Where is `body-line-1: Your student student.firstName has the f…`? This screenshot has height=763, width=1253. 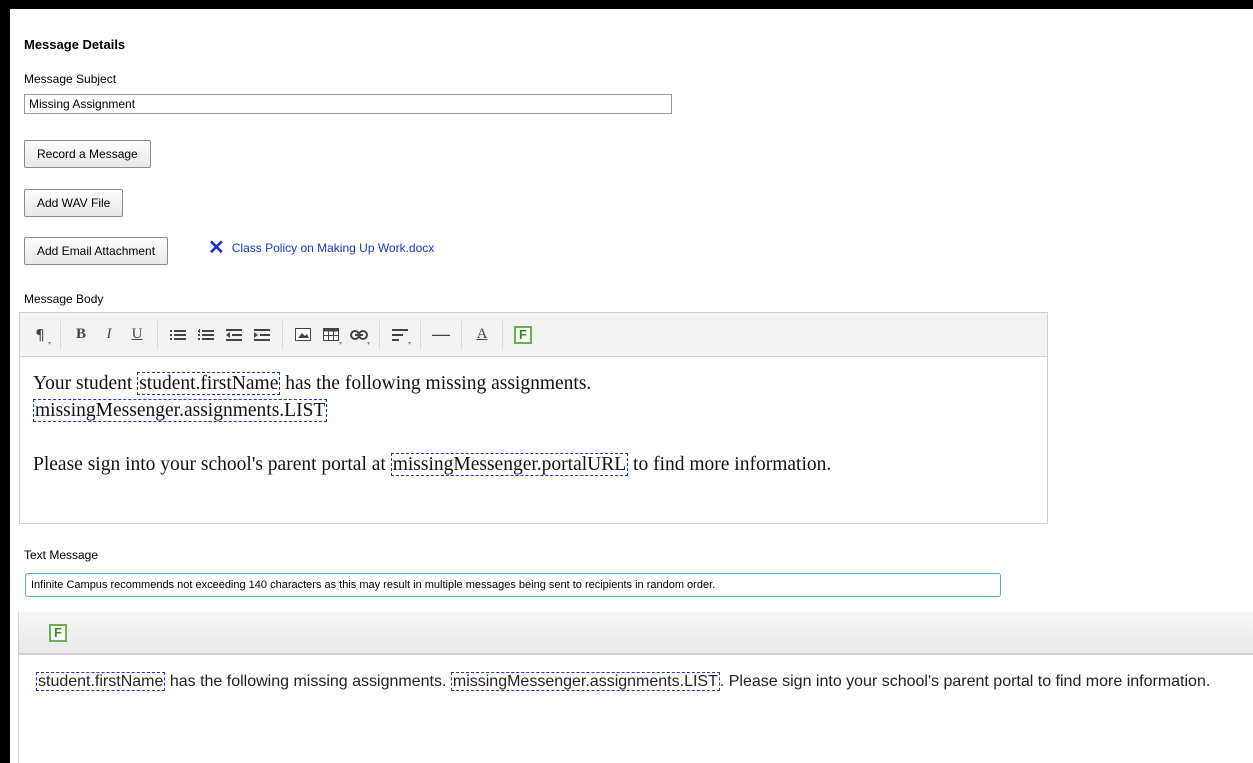
body-line-1: Your student student.firstName has the f… is located at coordinates (540, 383).